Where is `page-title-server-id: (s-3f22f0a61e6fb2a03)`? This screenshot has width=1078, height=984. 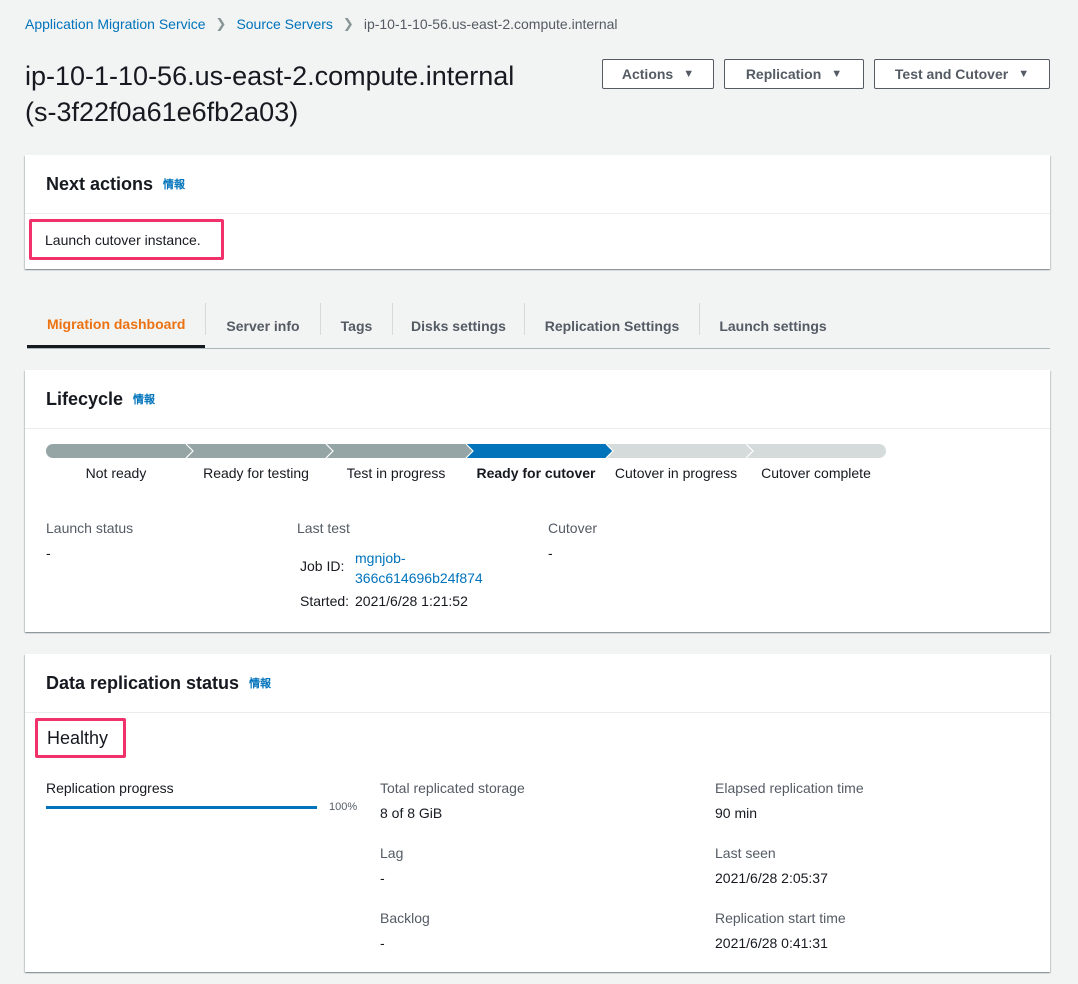 page-title-server-id: (s-3f22f0a61e6fb2a03) is located at coordinates (162, 112).